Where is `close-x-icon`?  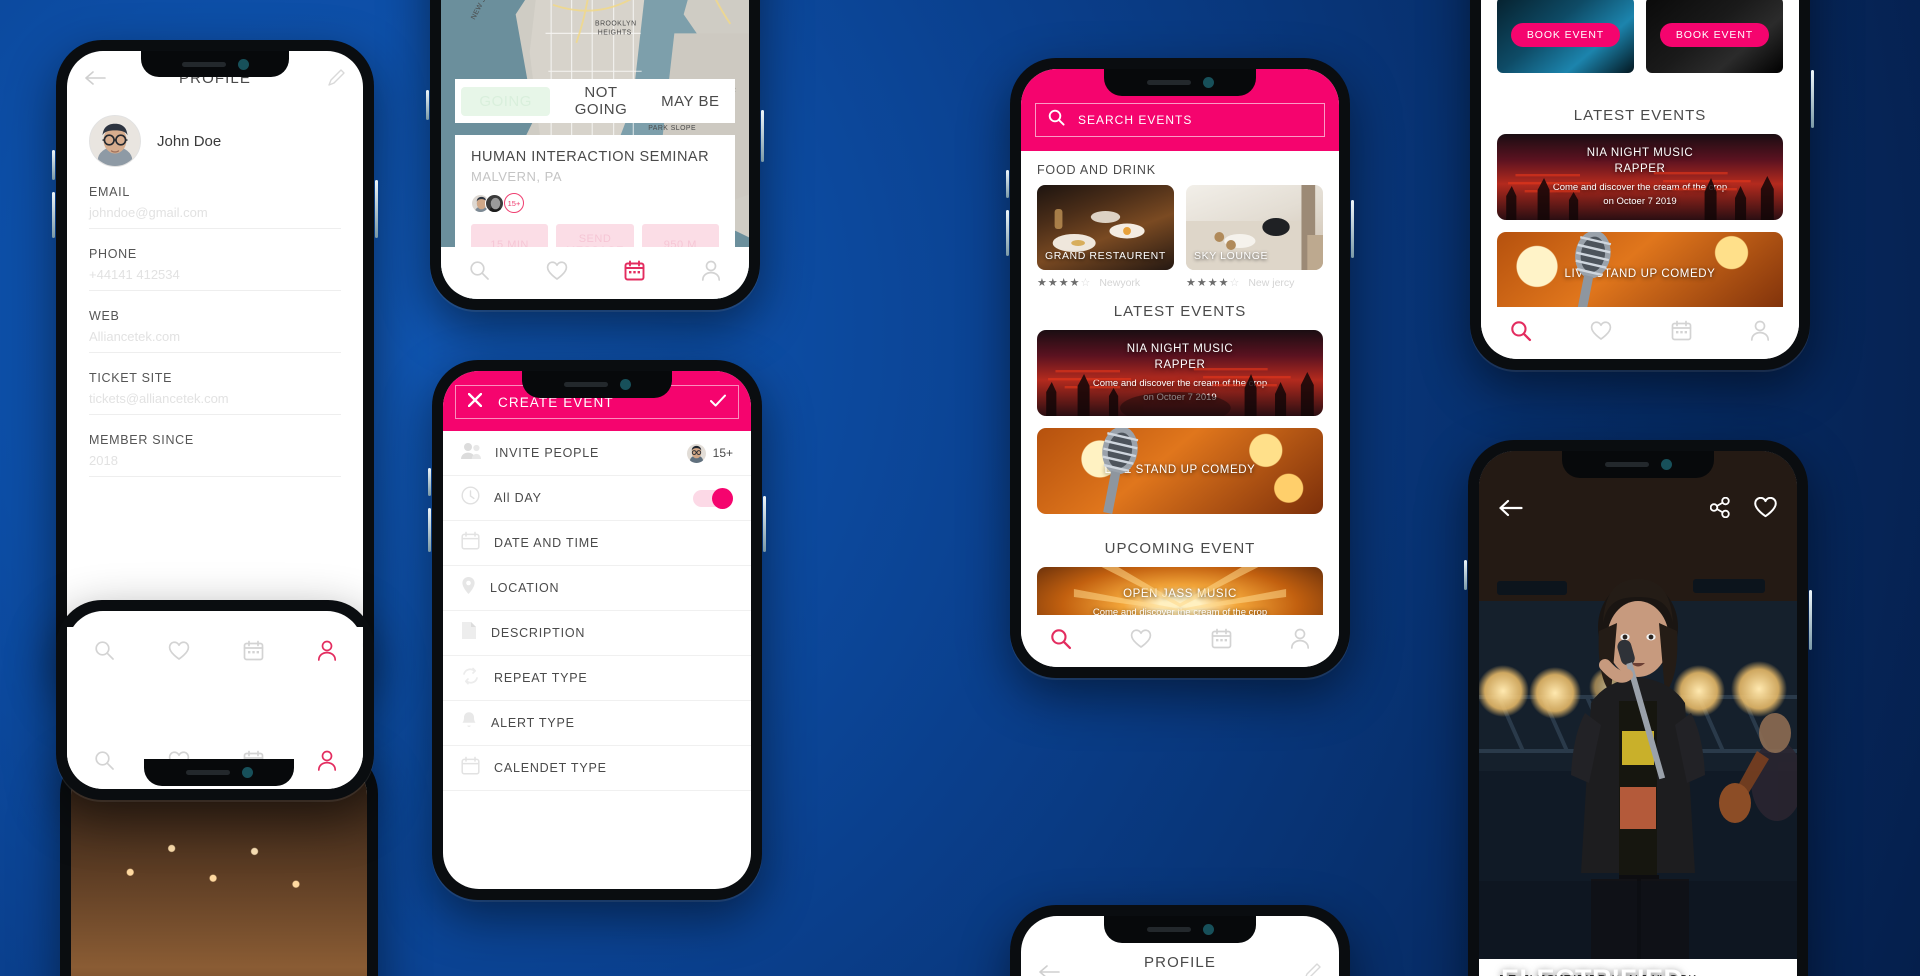 close-x-icon is located at coordinates (475, 402).